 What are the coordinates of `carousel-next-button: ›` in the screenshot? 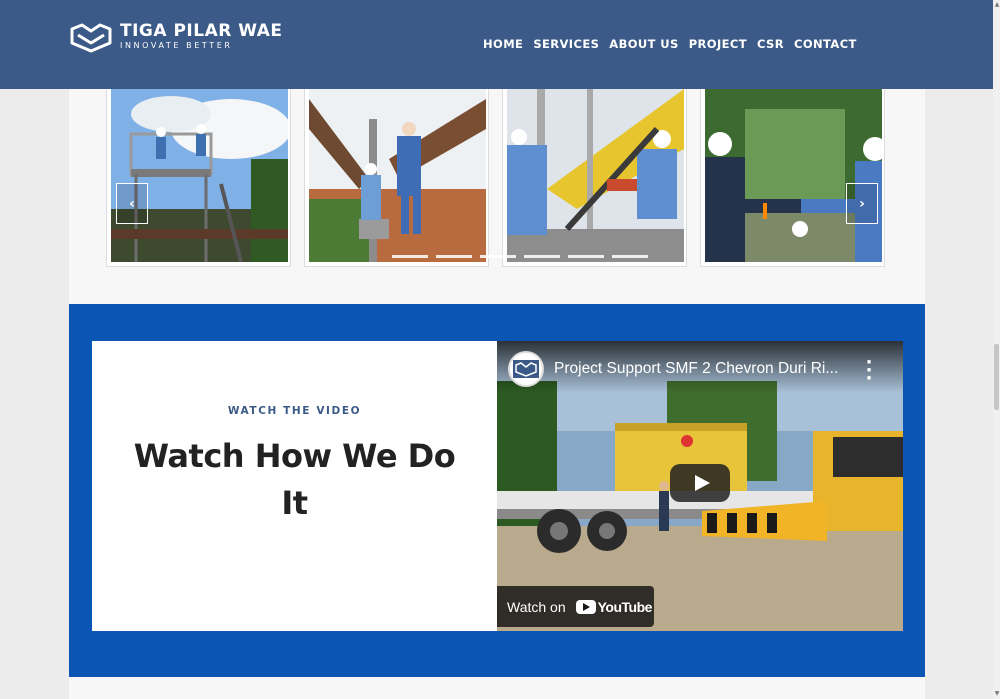 It's located at (862, 203).